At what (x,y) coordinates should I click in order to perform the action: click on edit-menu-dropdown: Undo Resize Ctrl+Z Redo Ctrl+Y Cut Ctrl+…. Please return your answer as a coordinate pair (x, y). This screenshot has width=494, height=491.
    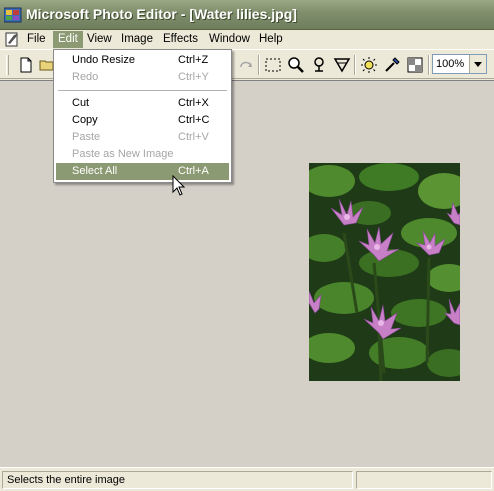
    Looking at the image, I should click on (142, 116).